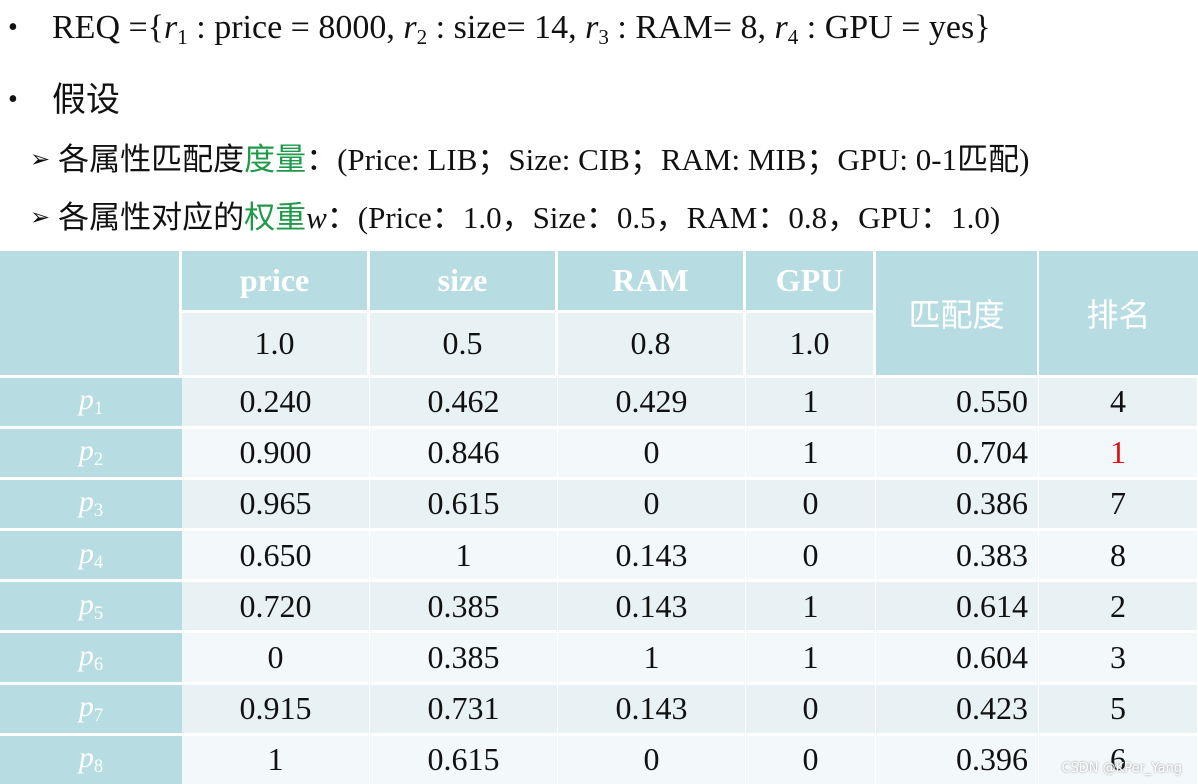  What do you see at coordinates (91, 313) in the screenshot?
I see `table-corner` at bounding box center [91, 313].